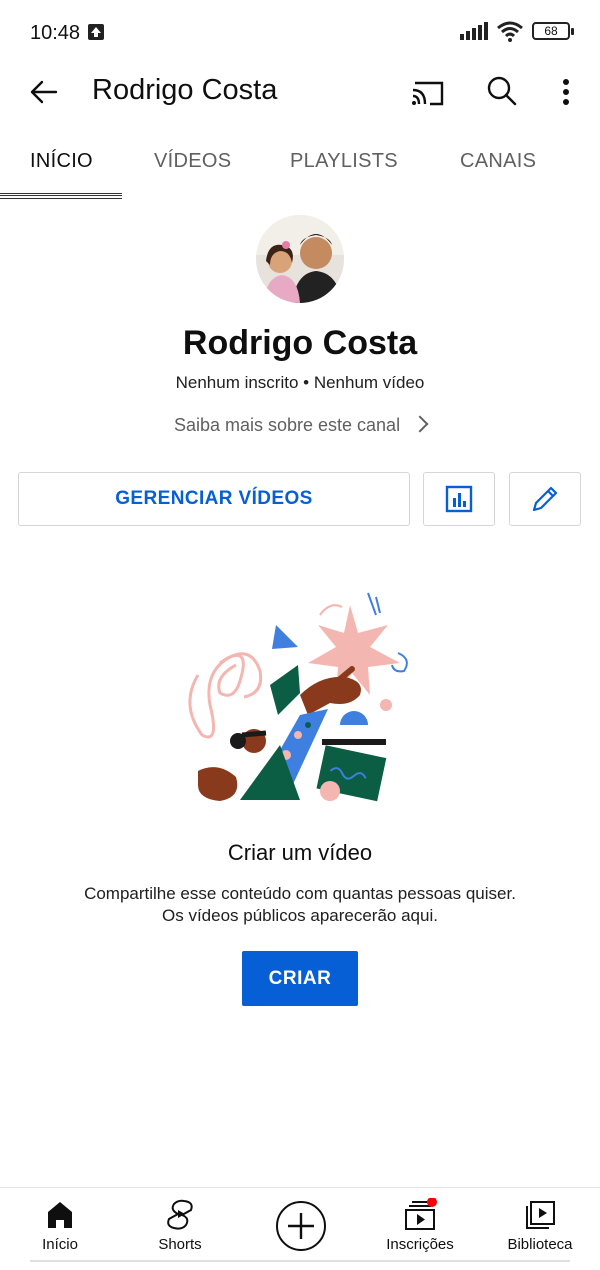 The image size is (600, 1270). What do you see at coordinates (300, 259) in the screenshot?
I see `channel-avatar` at bounding box center [300, 259].